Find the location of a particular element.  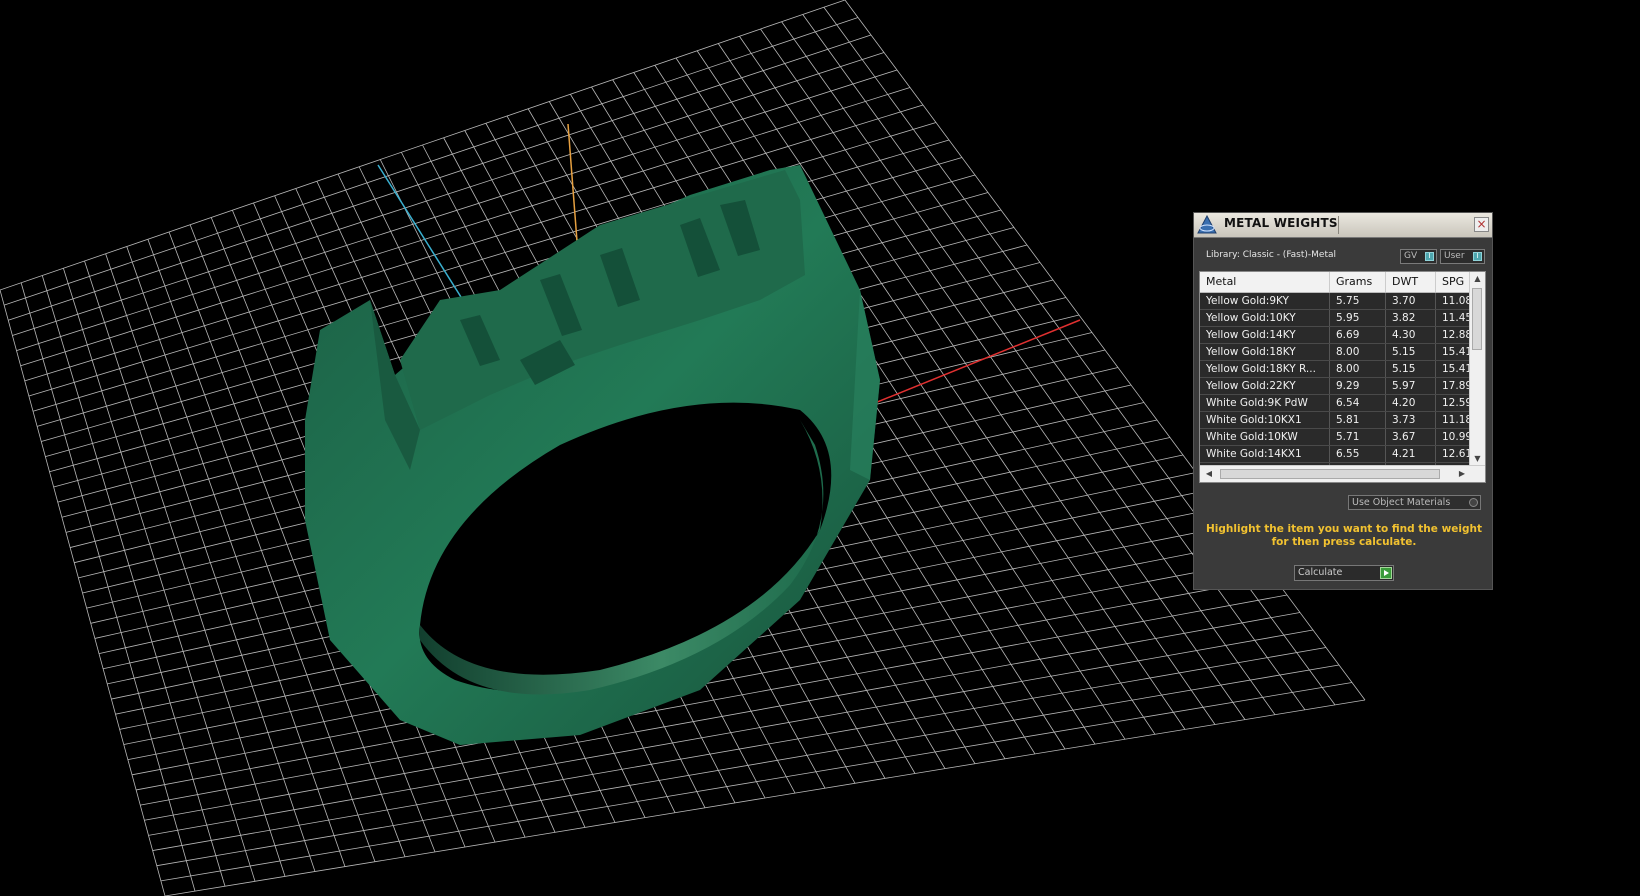

cell-grams: 5.71 is located at coordinates (1358, 437).